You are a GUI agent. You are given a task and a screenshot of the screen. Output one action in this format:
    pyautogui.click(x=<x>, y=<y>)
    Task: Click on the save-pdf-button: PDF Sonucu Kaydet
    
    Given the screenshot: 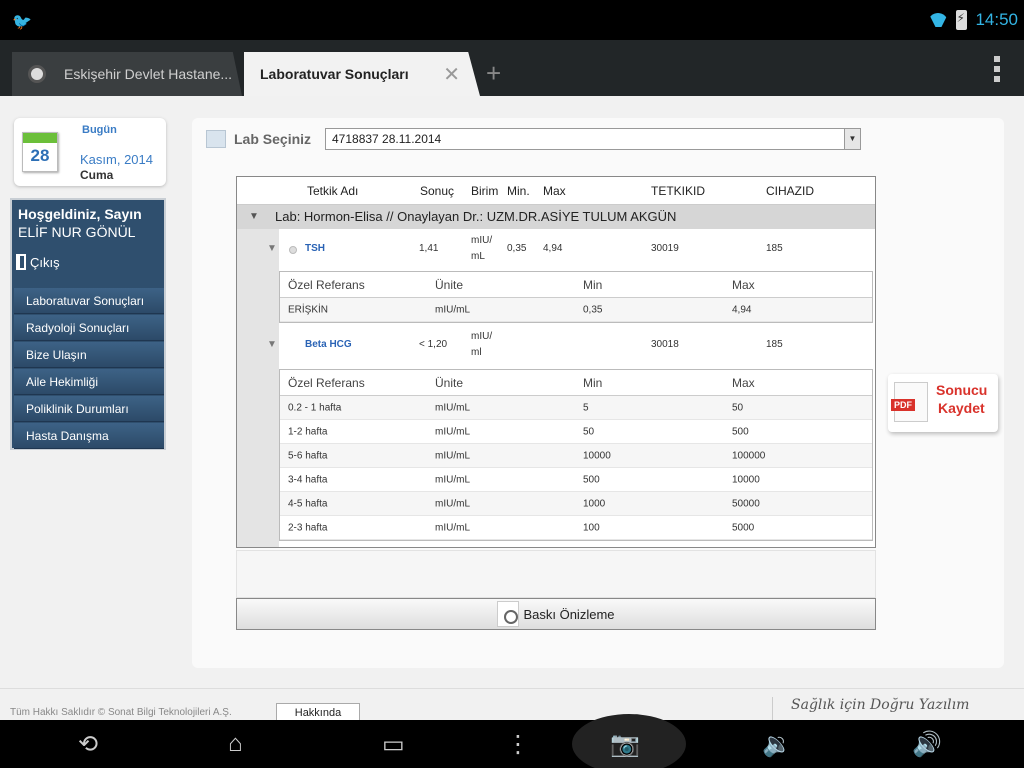 What is the action you would take?
    pyautogui.click(x=943, y=403)
    